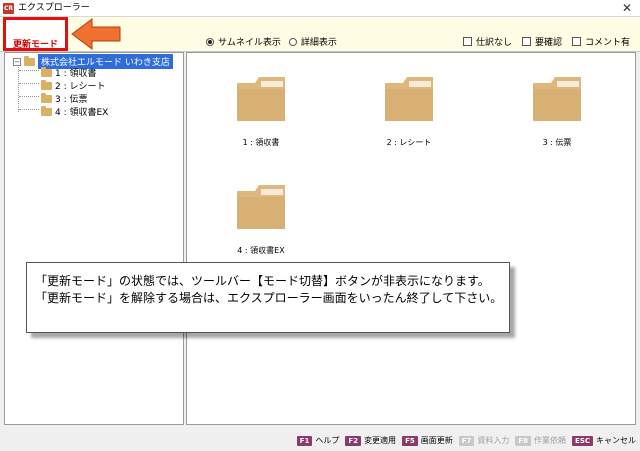 This screenshot has width=640, height=451. What do you see at coordinates (262, 281) in the screenshot?
I see `callout-line-1: 「更新モード」の状態では、ツールバー【モード切替】ボタンが非表示になります。` at bounding box center [262, 281].